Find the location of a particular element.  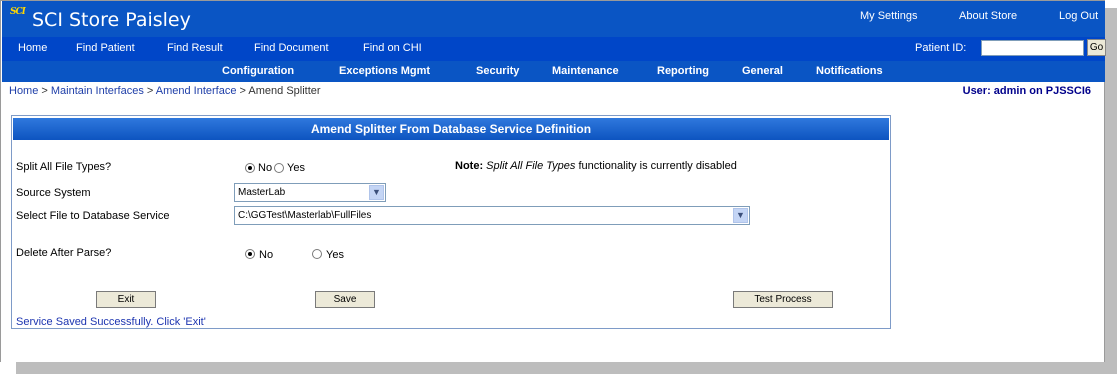

nav-find-document: Find Document is located at coordinates (291, 48).